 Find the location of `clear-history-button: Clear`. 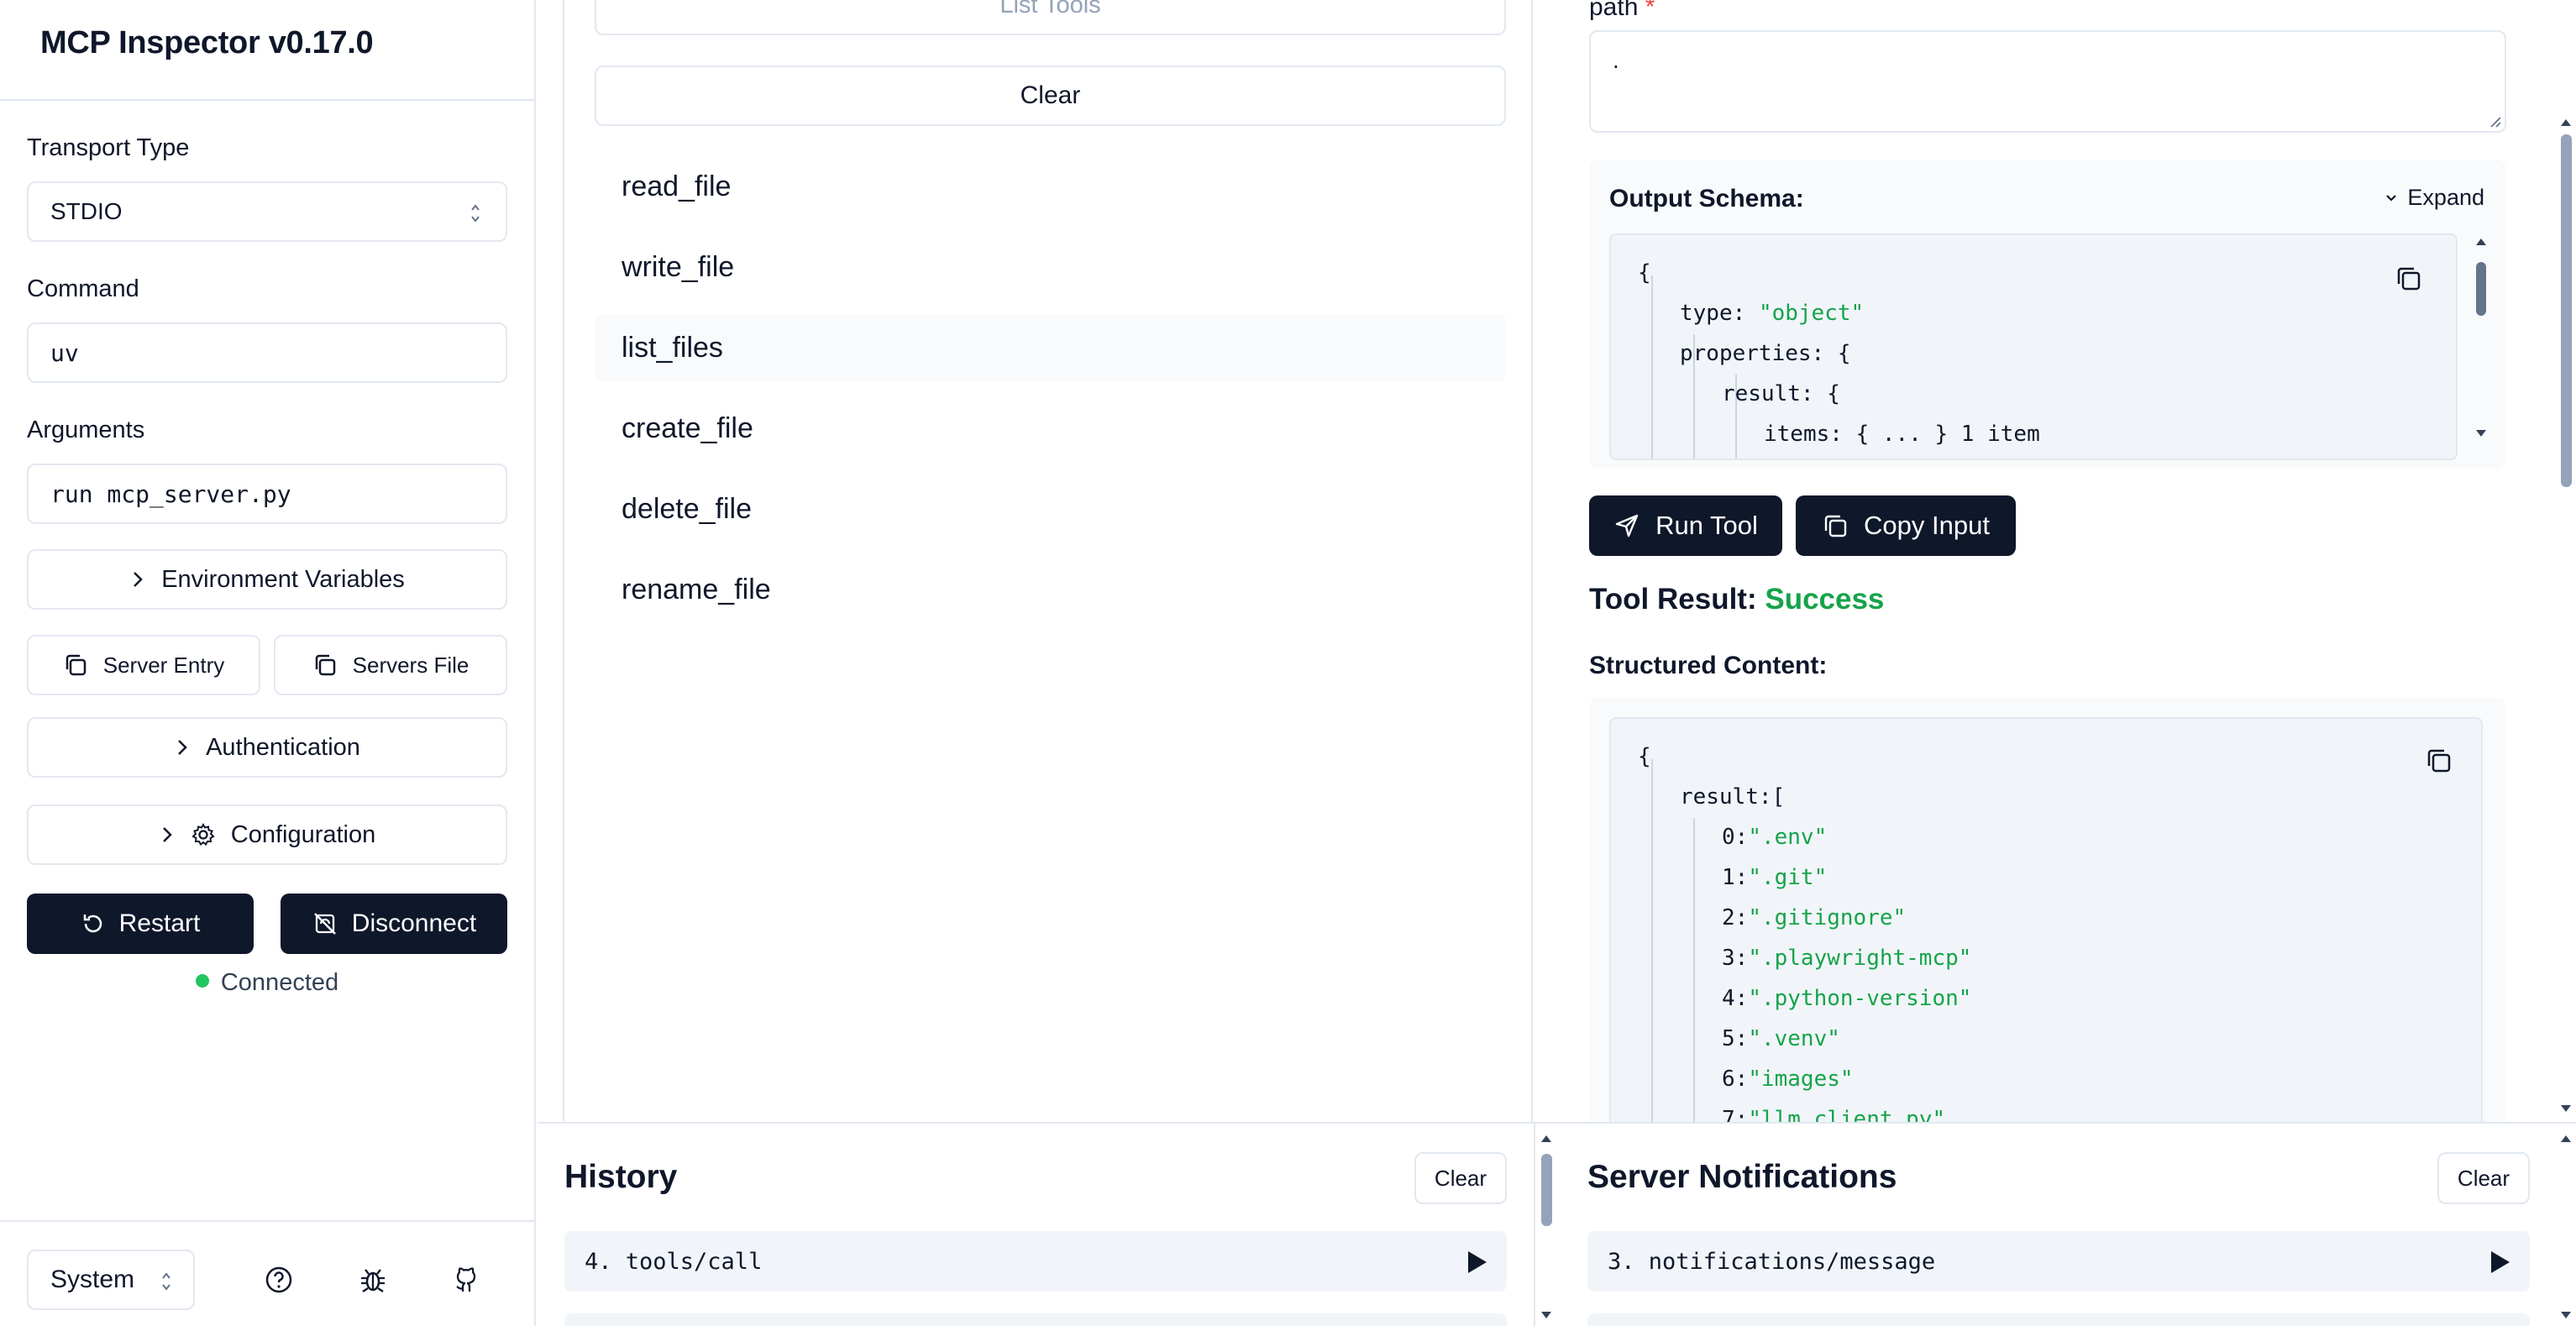

clear-history-button: Clear is located at coordinates (1460, 1178).